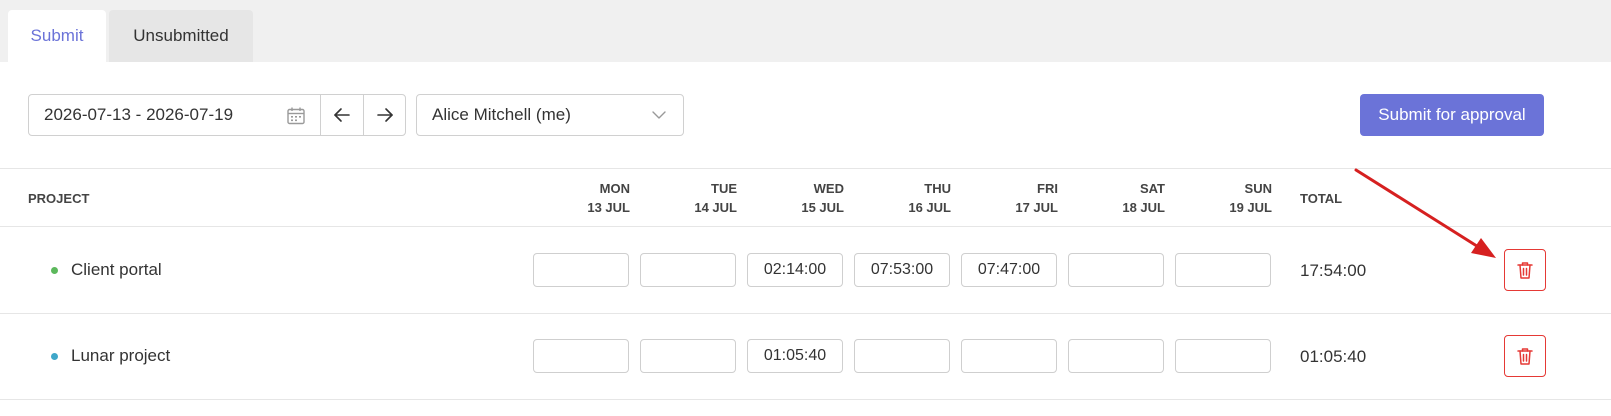 The height and width of the screenshot is (416, 1611). I want to click on previous-week-button, so click(342, 115).